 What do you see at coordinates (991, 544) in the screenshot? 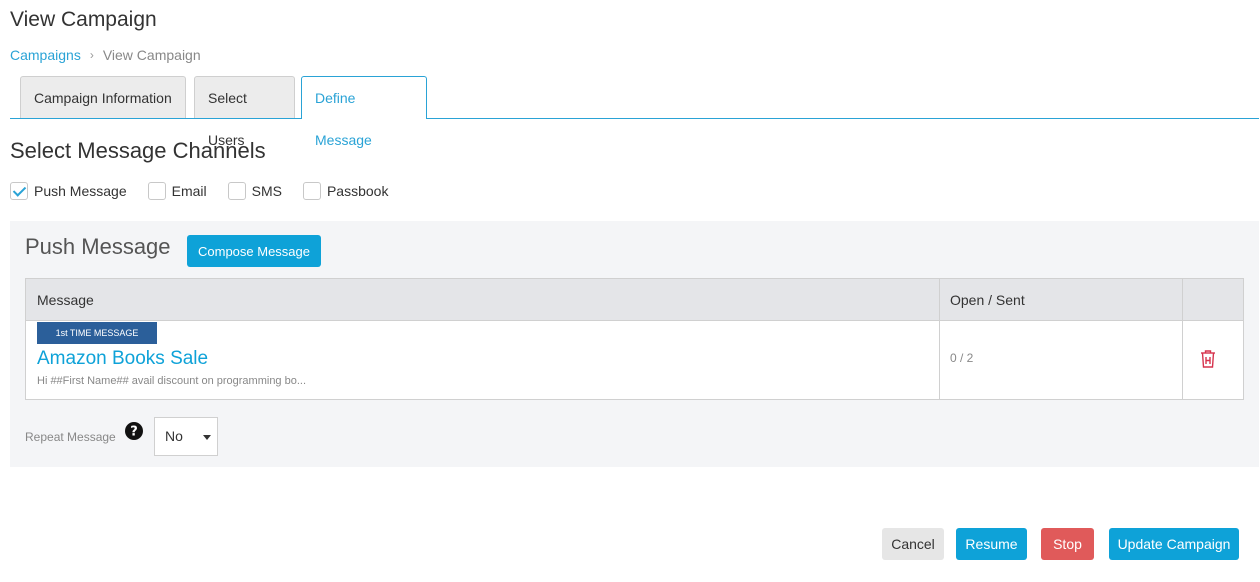
I see `resume-button: Resume` at bounding box center [991, 544].